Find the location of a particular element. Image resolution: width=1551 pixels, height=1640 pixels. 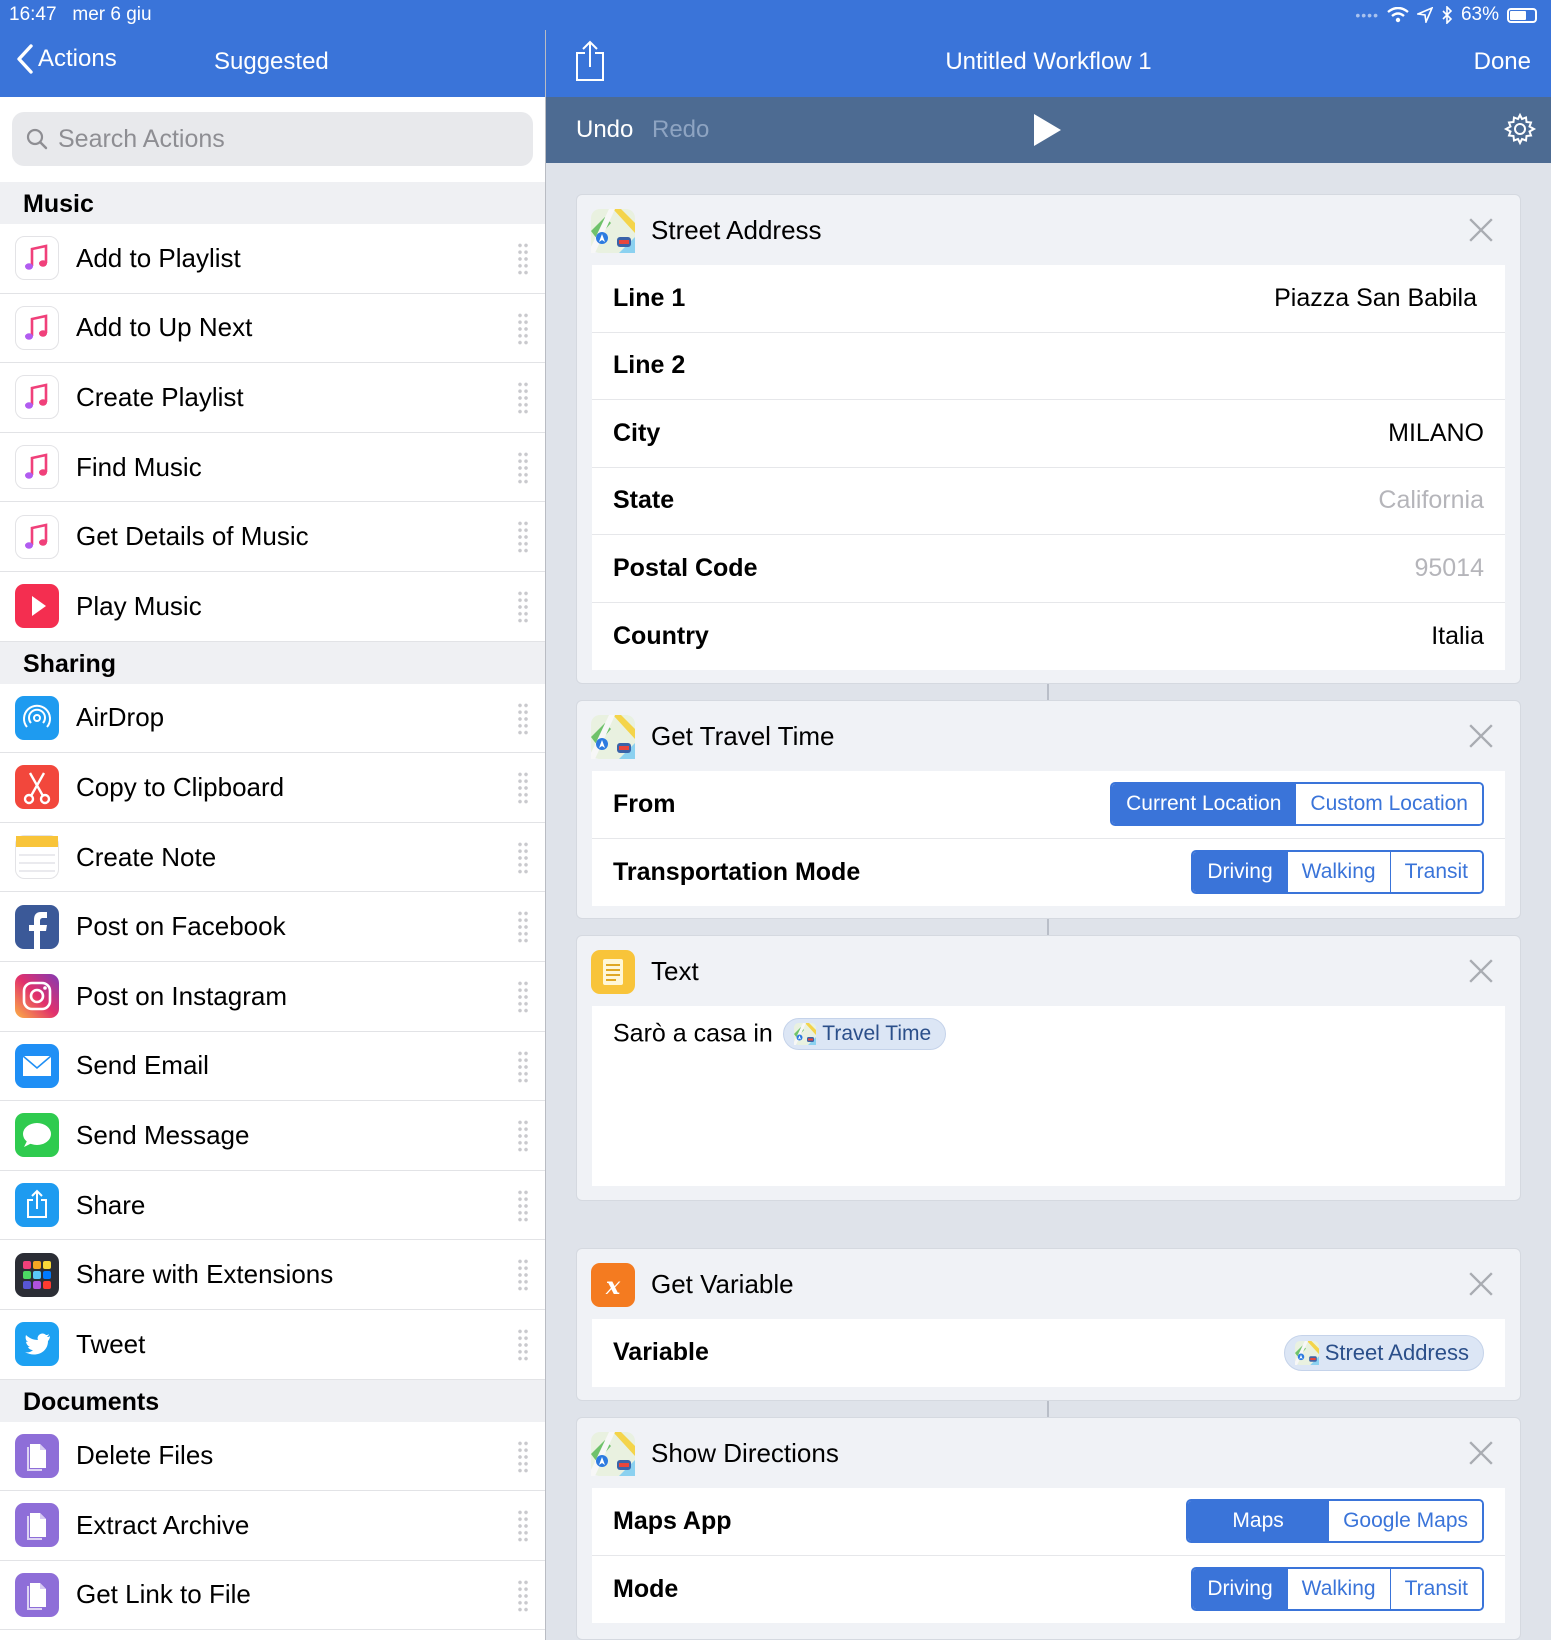

action-item: Get Link to File is located at coordinates (272, 1595).